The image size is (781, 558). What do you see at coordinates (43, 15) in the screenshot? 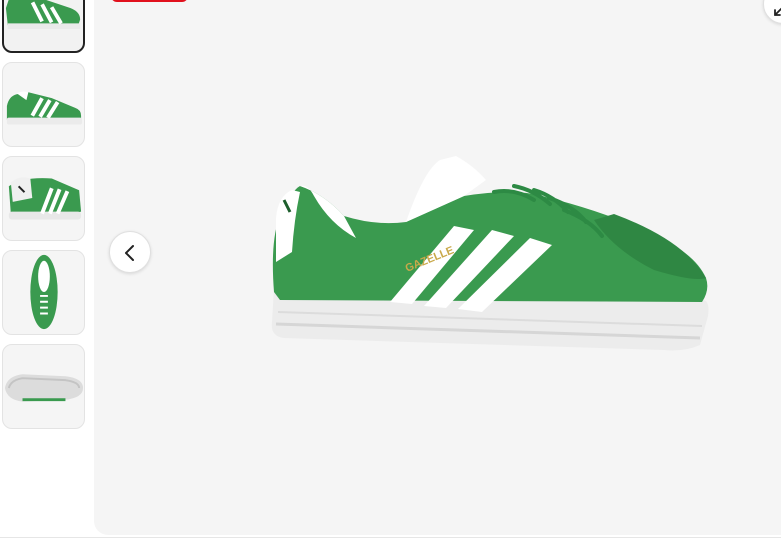
I see `thumbnail-1-image` at bounding box center [43, 15].